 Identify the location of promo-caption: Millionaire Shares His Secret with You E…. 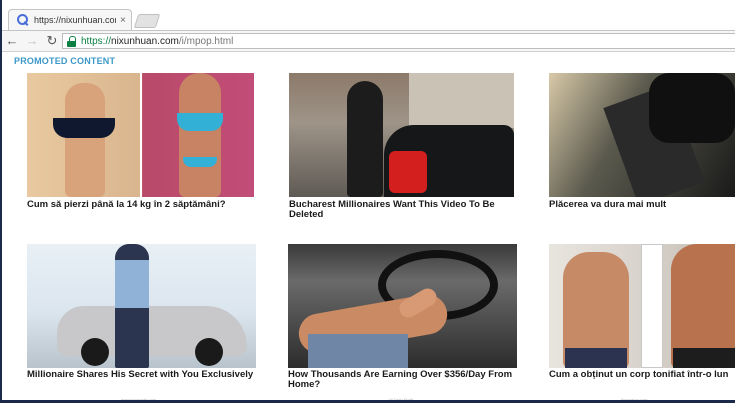
(143, 375).